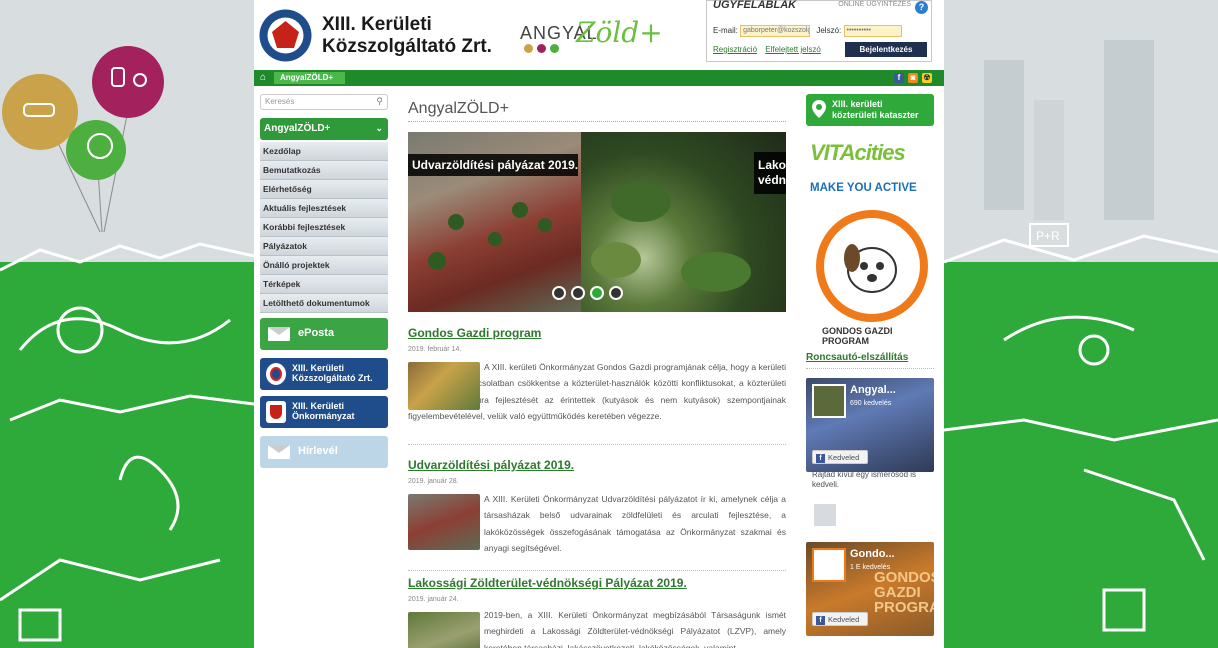 The height and width of the screenshot is (648, 1218). I want to click on slide-caption-next: Lako védn, so click(770, 173).